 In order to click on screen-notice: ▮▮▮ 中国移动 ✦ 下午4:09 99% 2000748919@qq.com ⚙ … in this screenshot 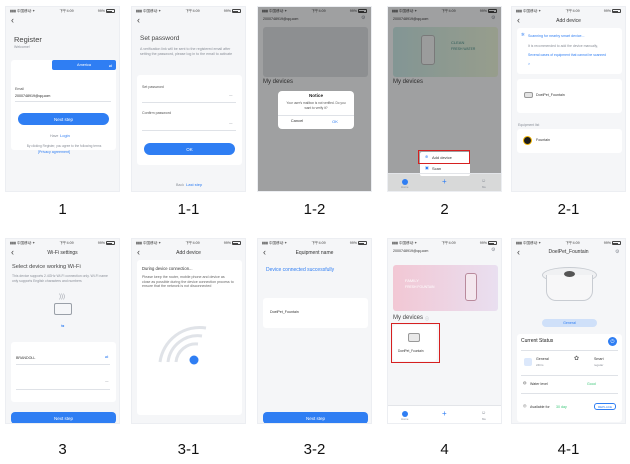, I will do `click(314, 99)`.